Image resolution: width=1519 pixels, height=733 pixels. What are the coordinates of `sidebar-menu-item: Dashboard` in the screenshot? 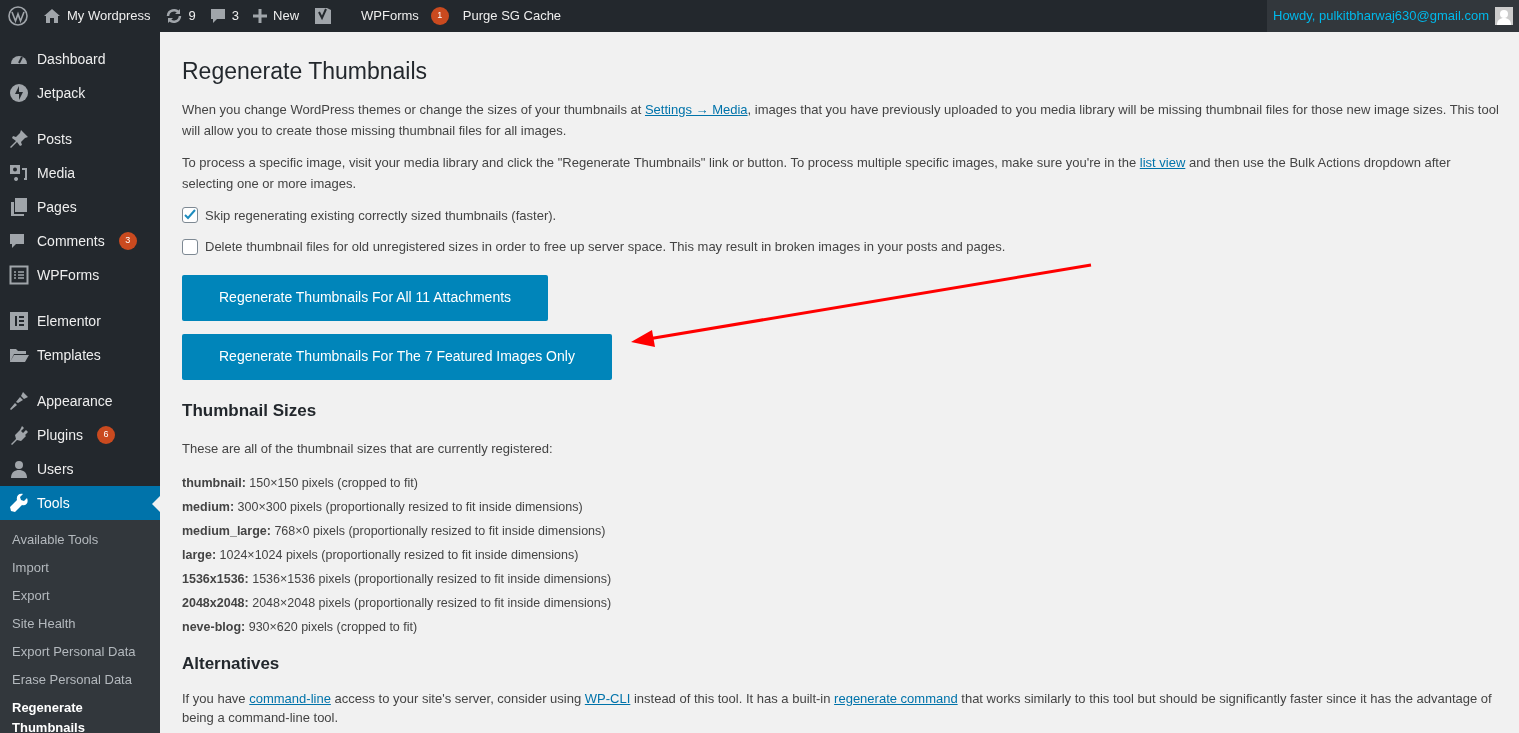 It's located at (80, 59).